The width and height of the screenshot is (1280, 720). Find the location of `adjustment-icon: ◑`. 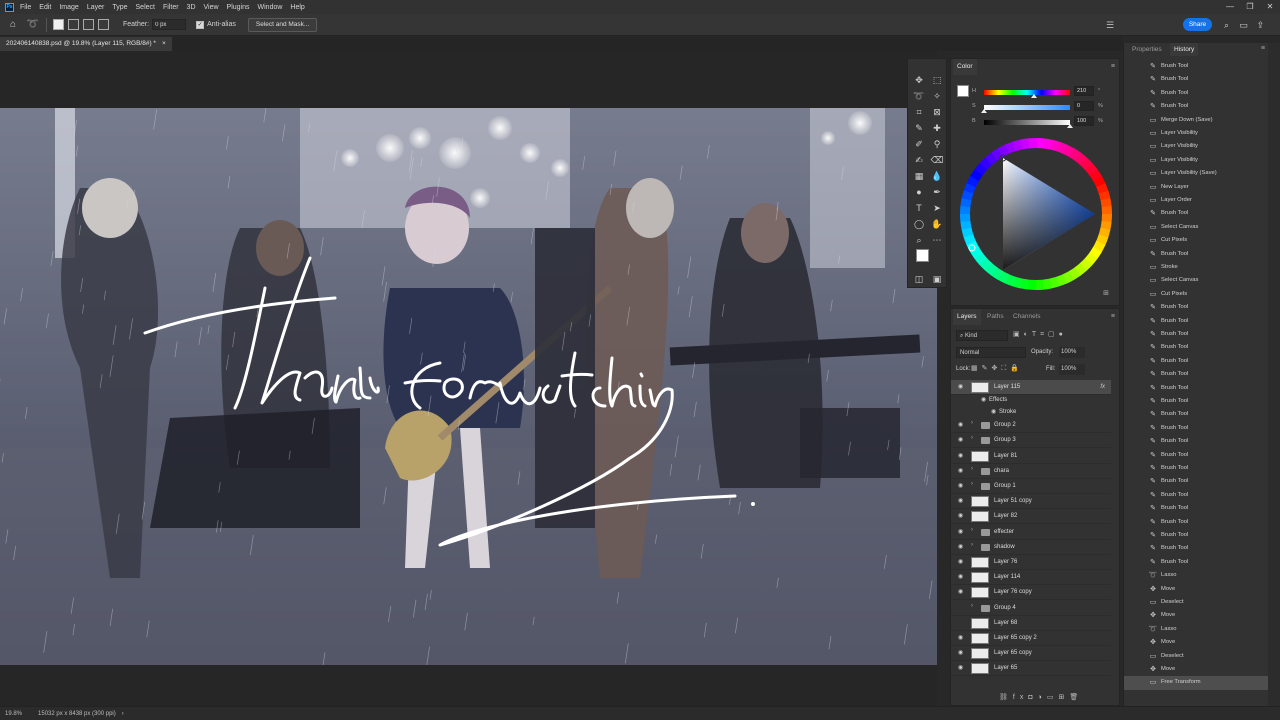

adjustment-icon: ◑ is located at coordinates (1042, 697).